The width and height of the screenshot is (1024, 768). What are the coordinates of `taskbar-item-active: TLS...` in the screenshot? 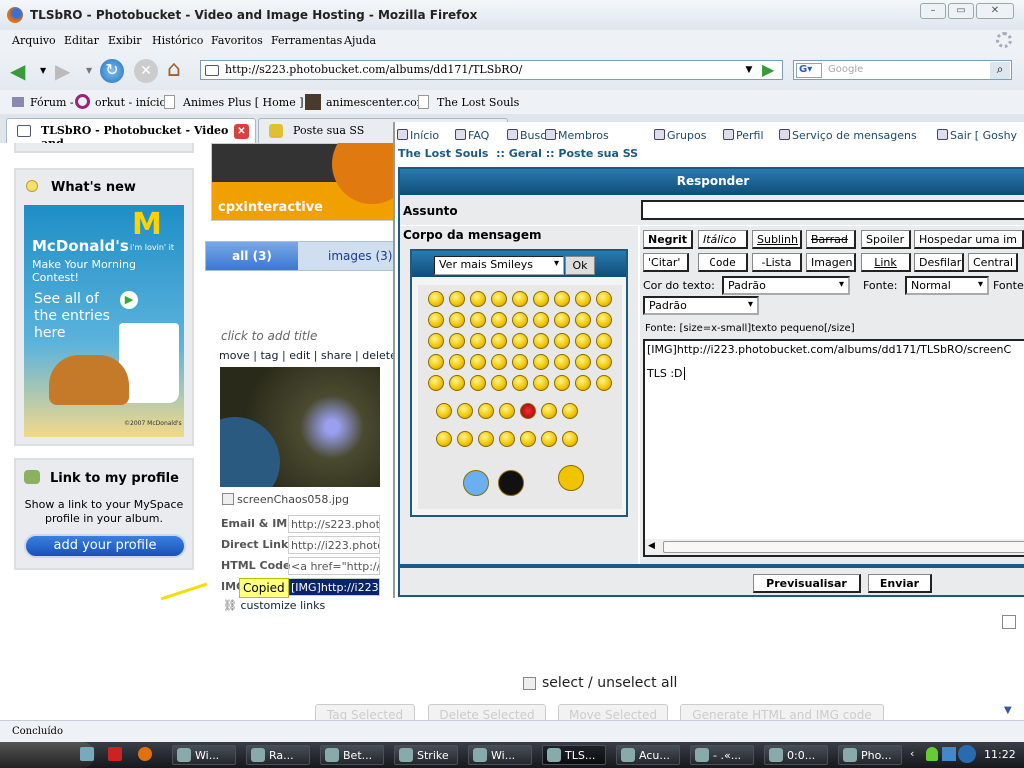 It's located at (574, 755).